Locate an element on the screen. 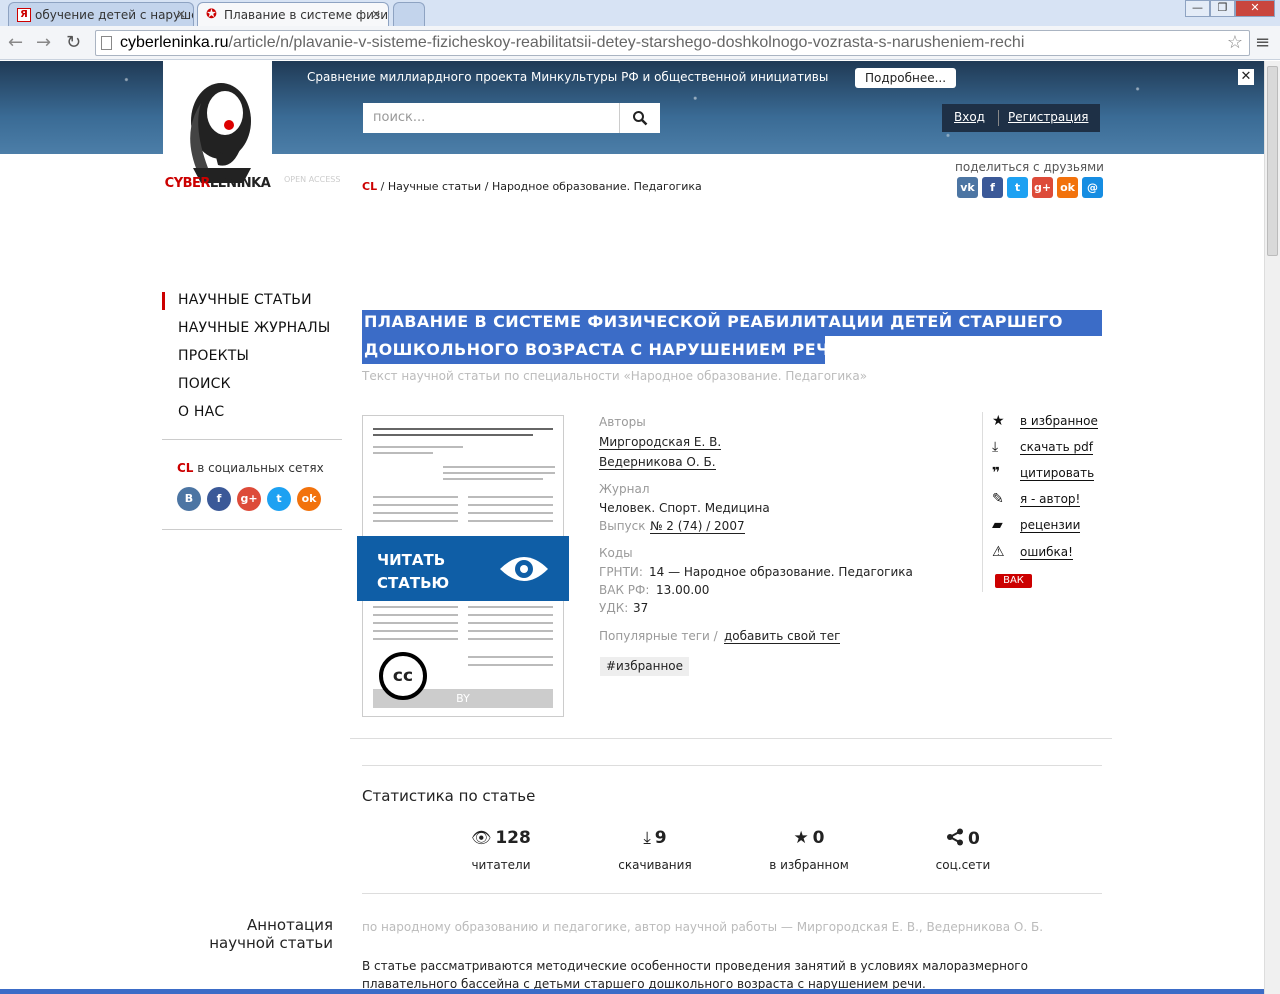 This screenshot has width=1280, height=994. stat-downloads: ⤓ 9 скачивания is located at coordinates (655, 850).